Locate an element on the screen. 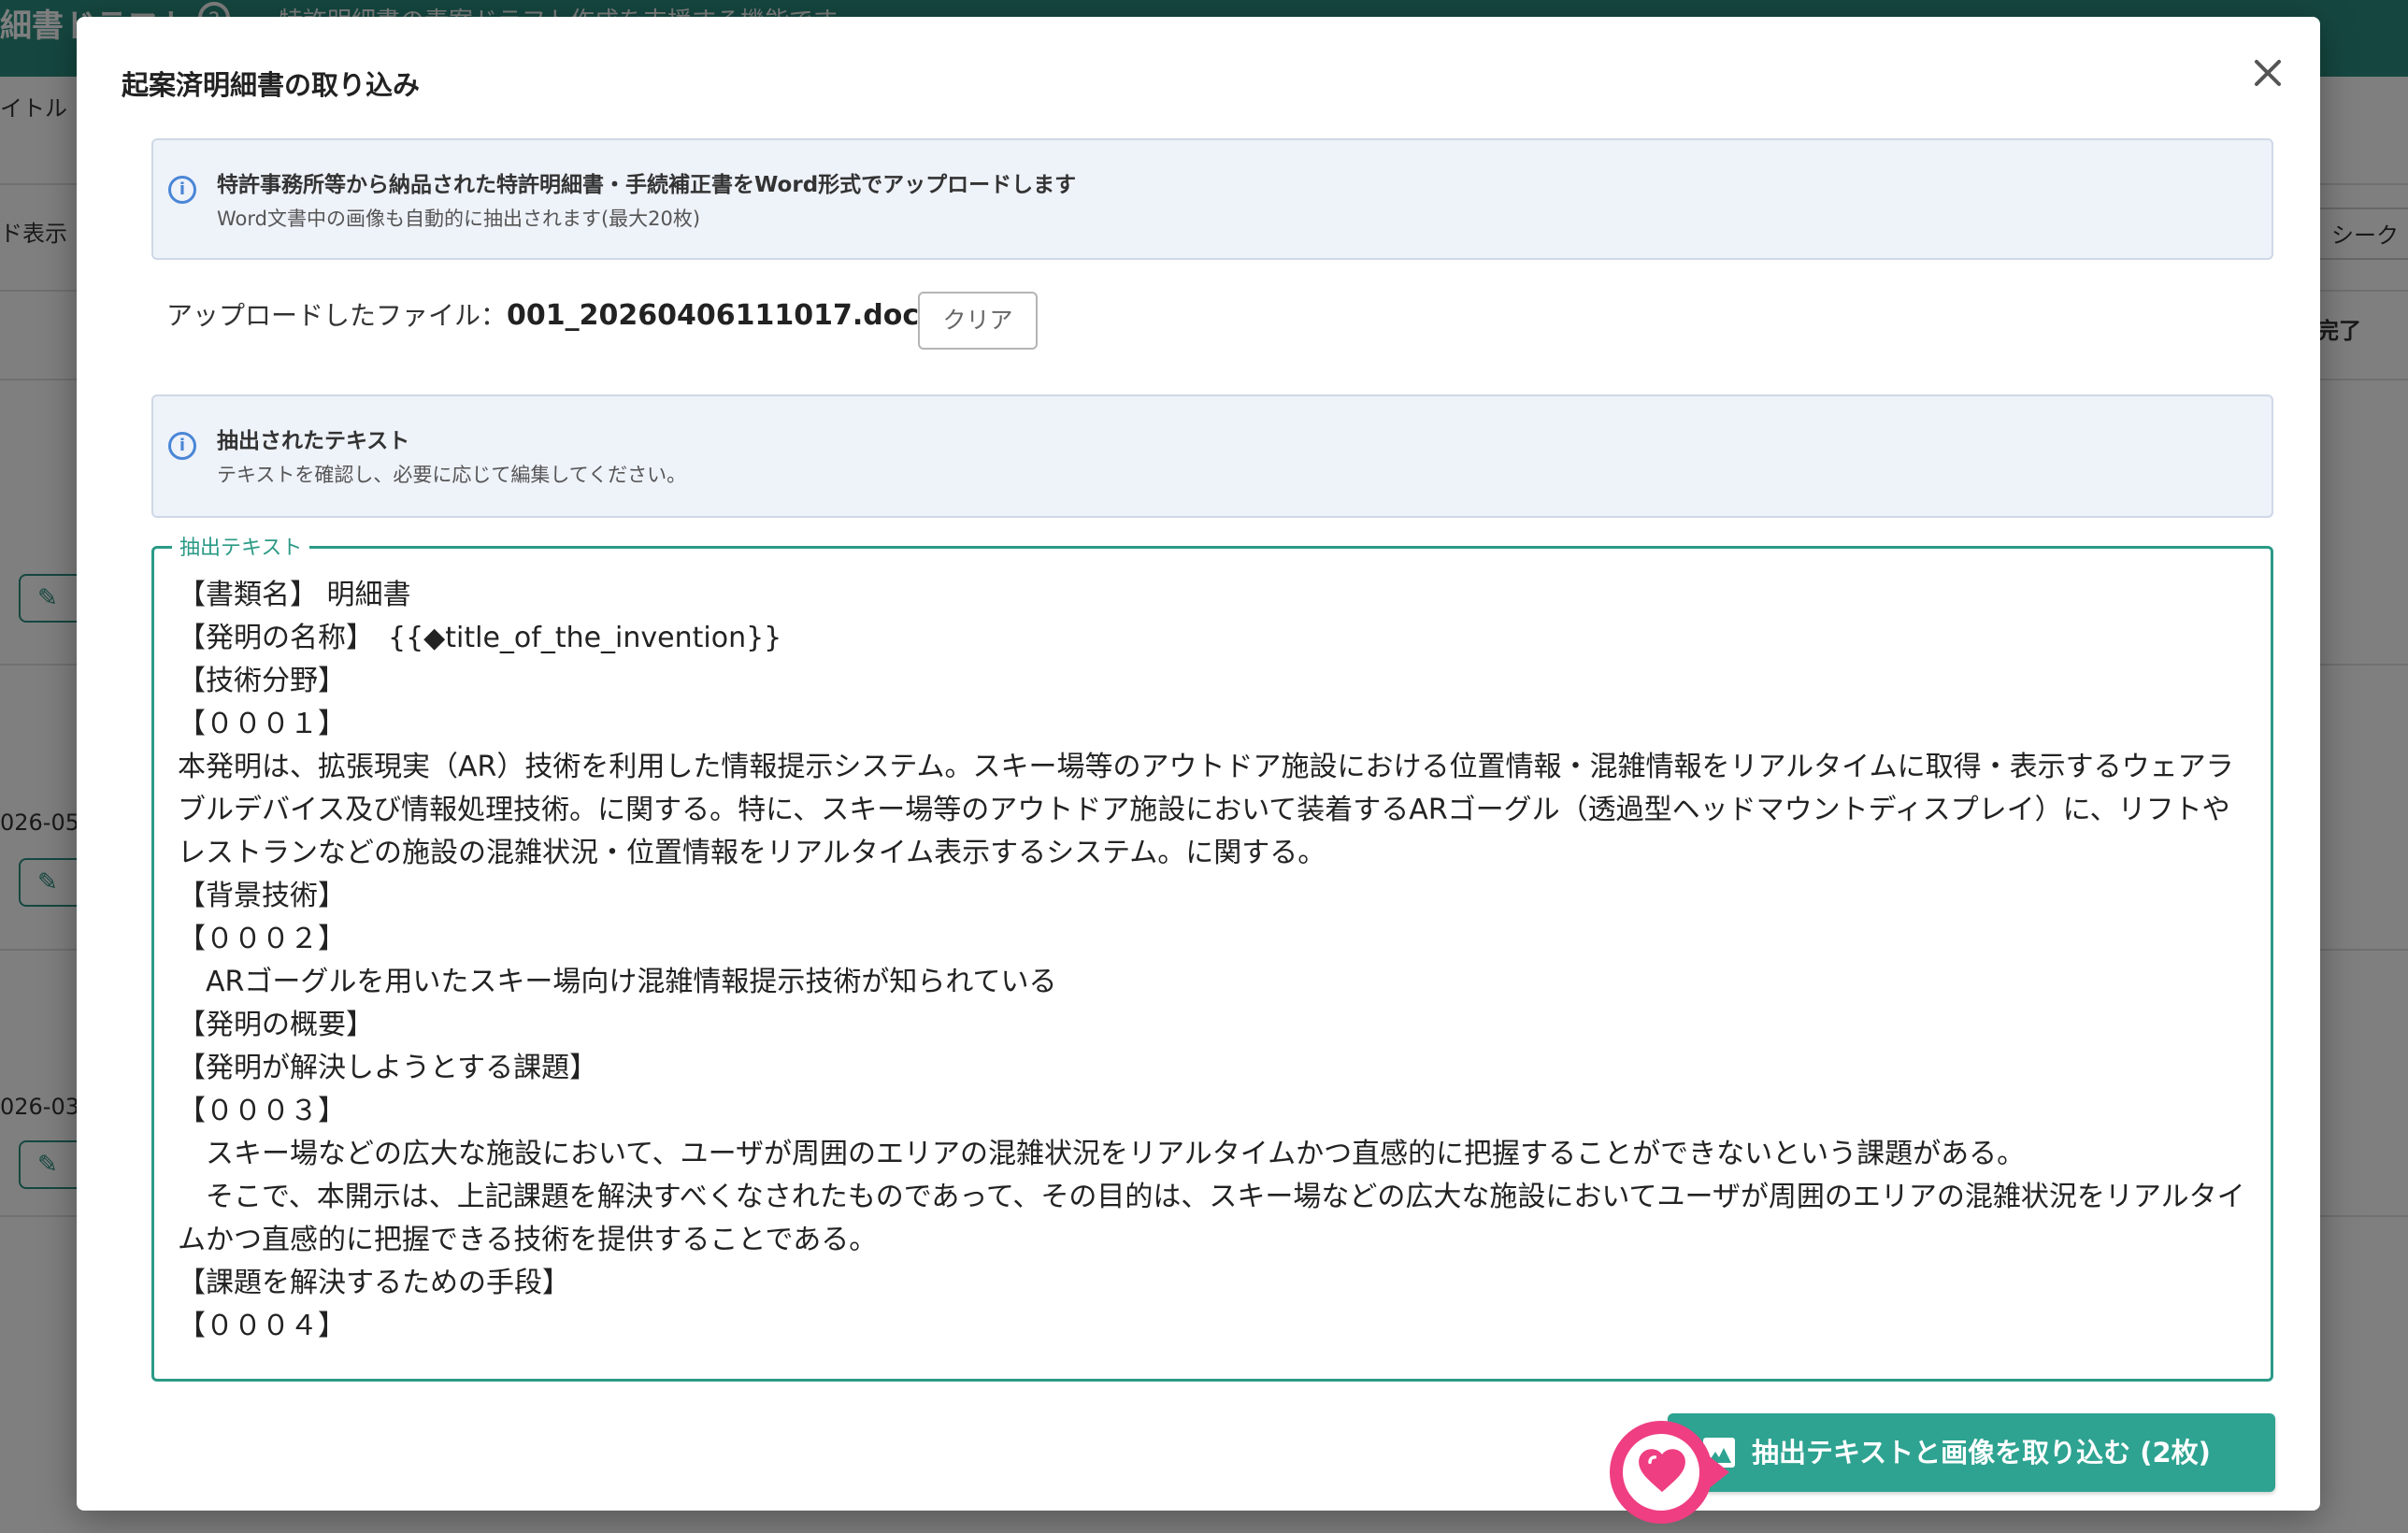  favorite-badge is located at coordinates (1669, 1472).